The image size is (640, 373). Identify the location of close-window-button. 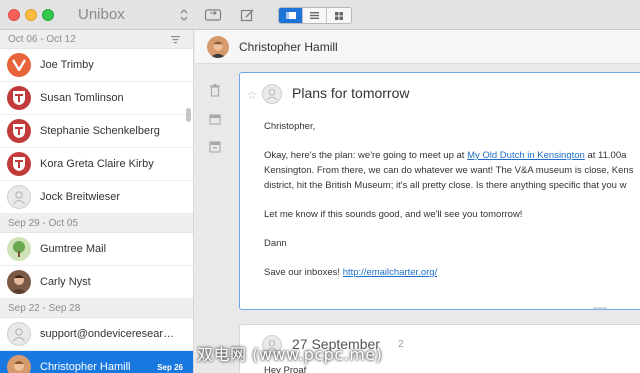
(14, 15).